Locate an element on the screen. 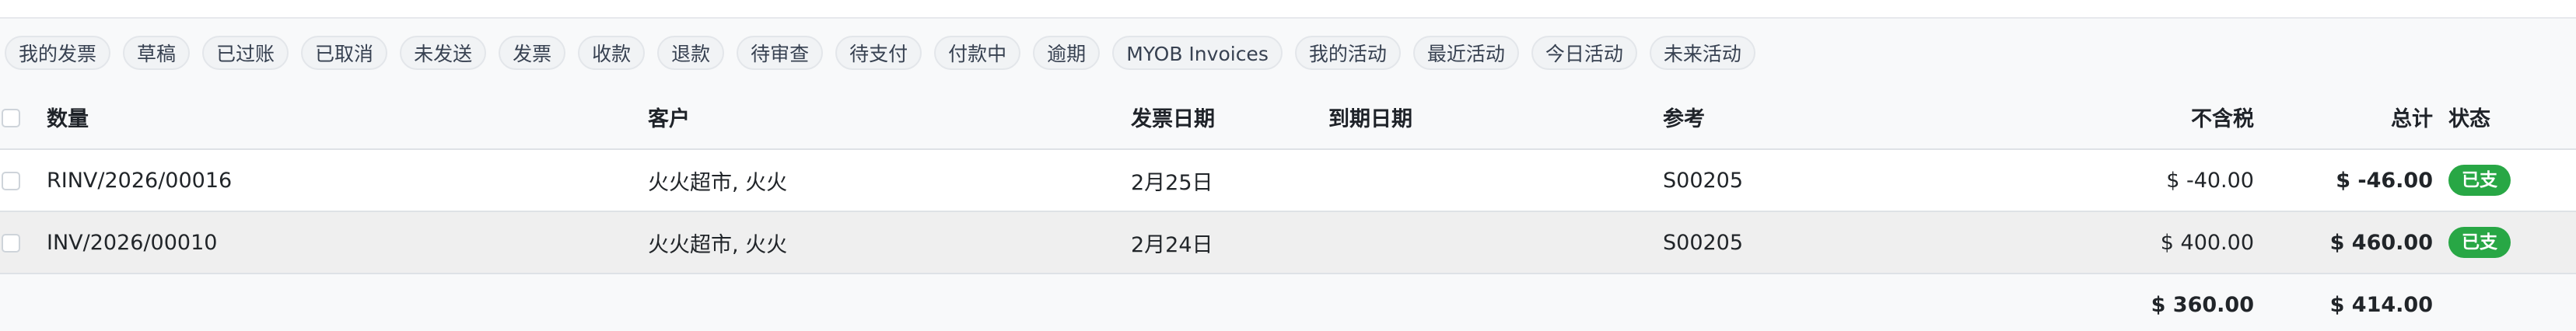 The width and height of the screenshot is (2576, 331). filter-my-activities: 我的活动 is located at coordinates (1348, 53).